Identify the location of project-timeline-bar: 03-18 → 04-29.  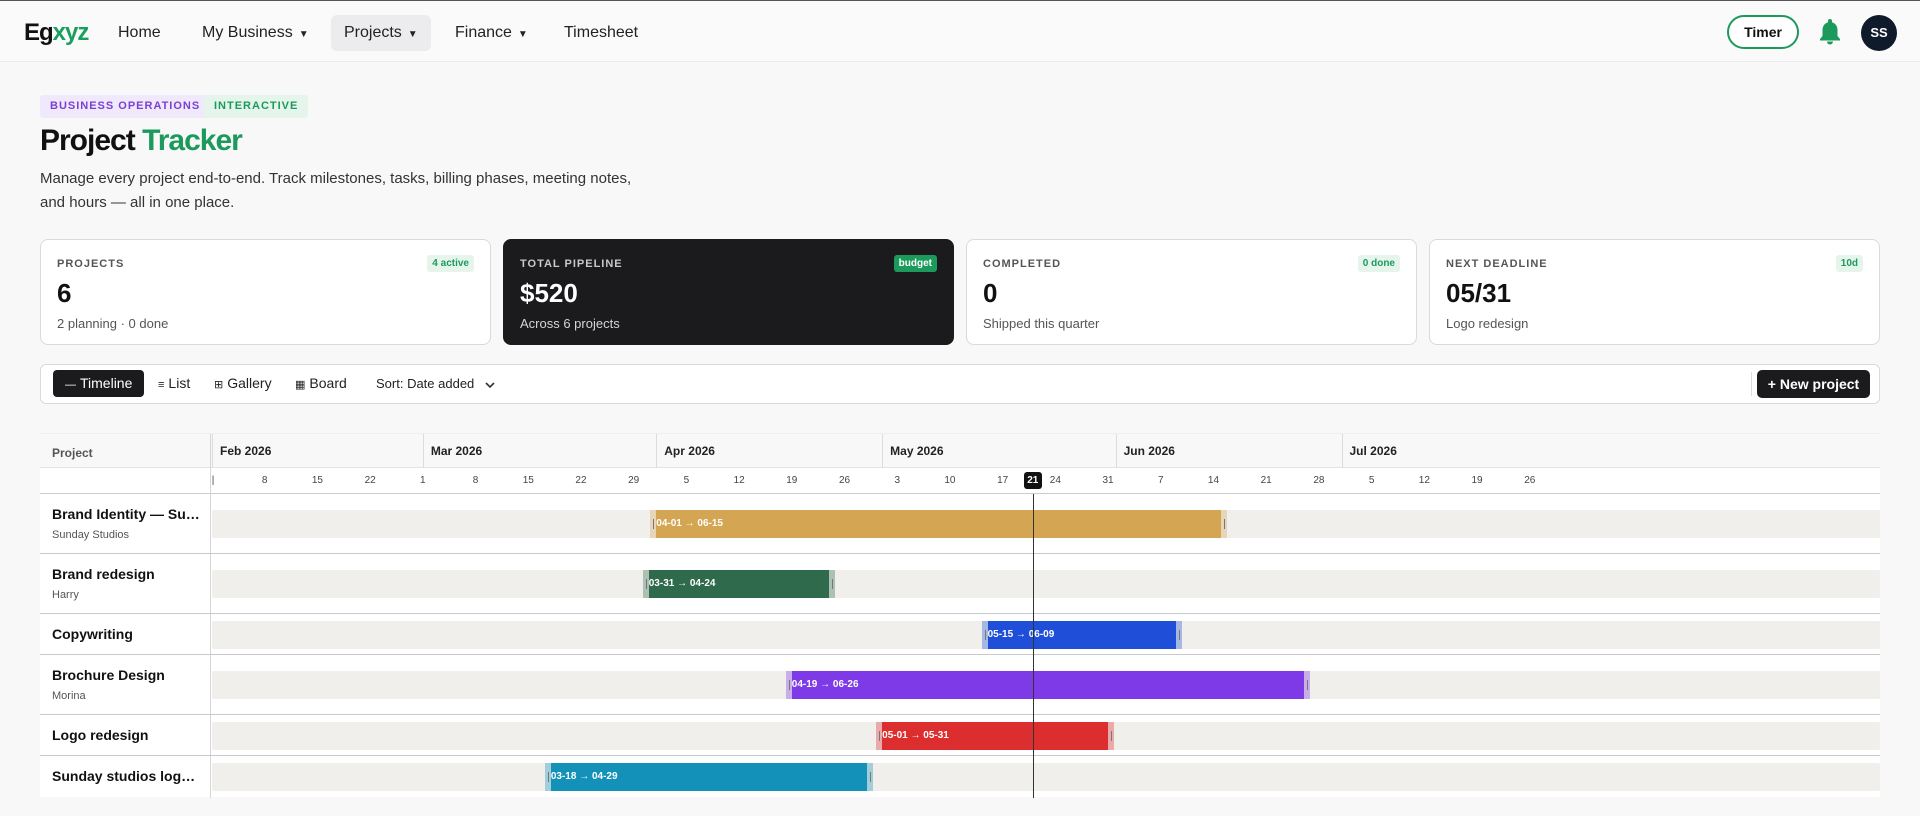
(709, 777).